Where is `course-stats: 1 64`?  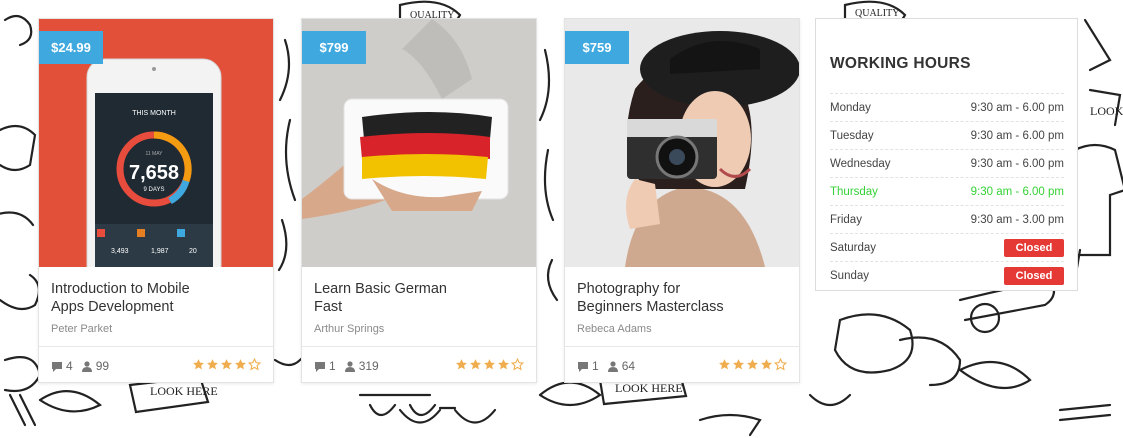
course-stats: 1 64 is located at coordinates (606, 366).